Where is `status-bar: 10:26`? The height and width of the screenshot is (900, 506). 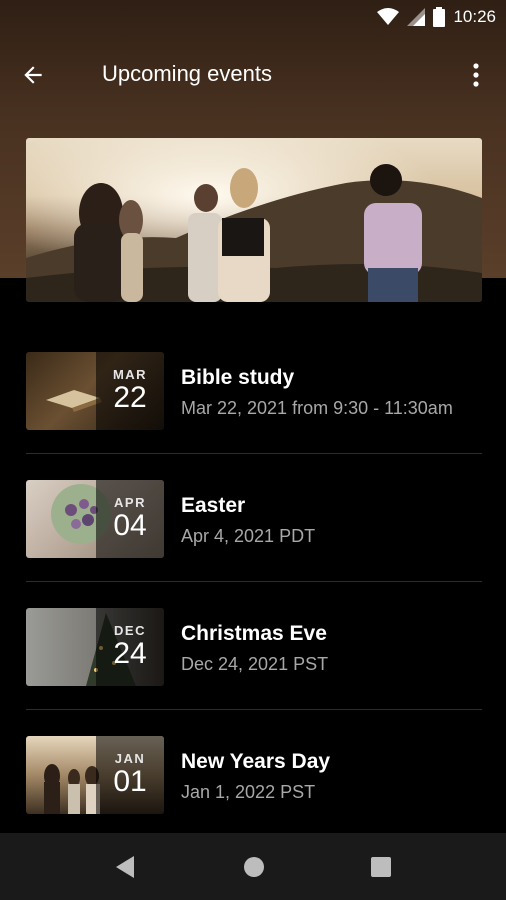
status-bar: 10:26 is located at coordinates (253, 18).